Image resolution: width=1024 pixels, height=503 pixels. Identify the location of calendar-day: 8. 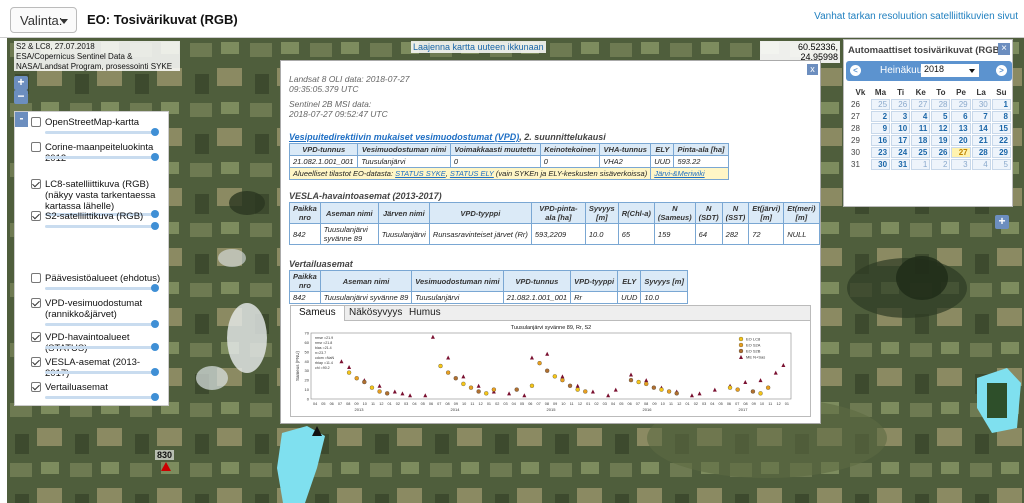
(1001, 116).